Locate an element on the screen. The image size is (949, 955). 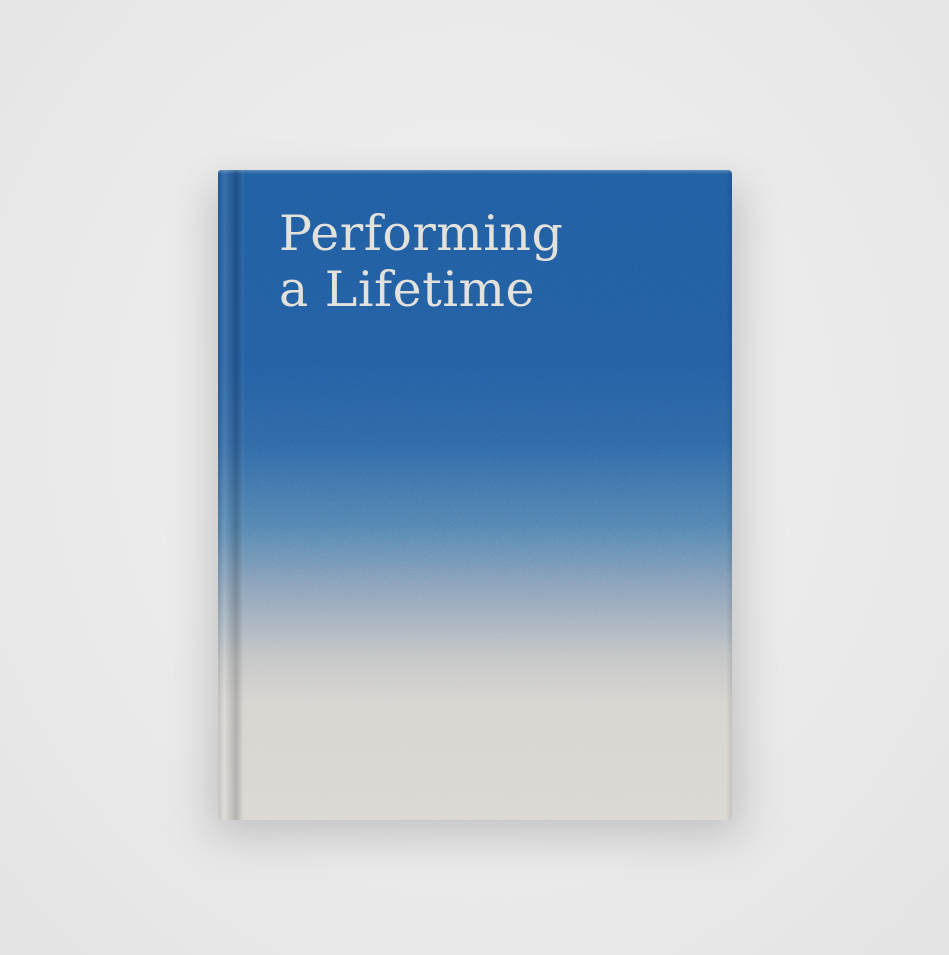
book-spine is located at coordinates (231, 495).